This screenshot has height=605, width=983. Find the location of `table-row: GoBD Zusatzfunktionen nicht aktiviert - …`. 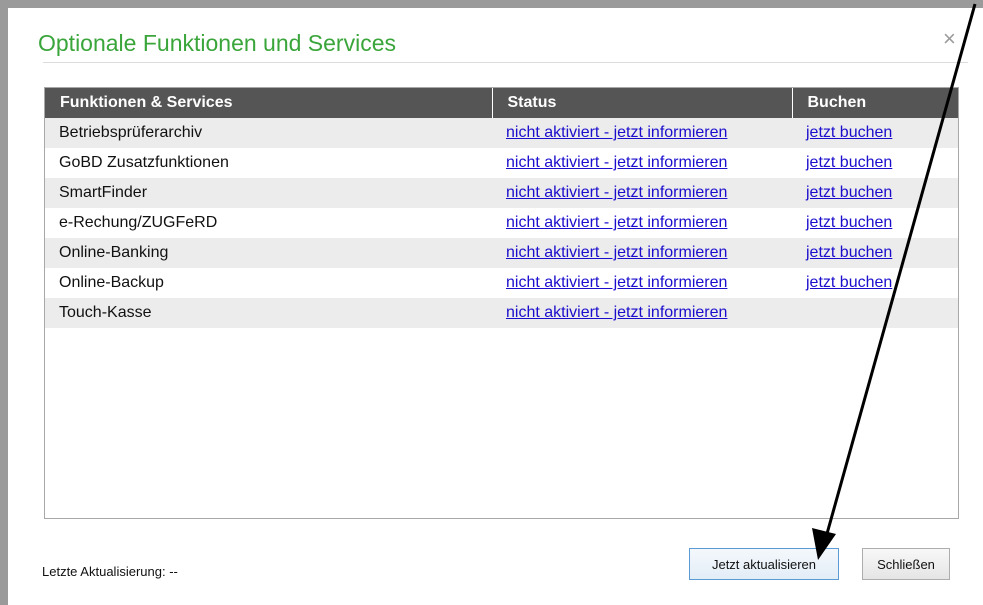

table-row: GoBD Zusatzfunktionen nicht aktiviert - … is located at coordinates (501, 163).